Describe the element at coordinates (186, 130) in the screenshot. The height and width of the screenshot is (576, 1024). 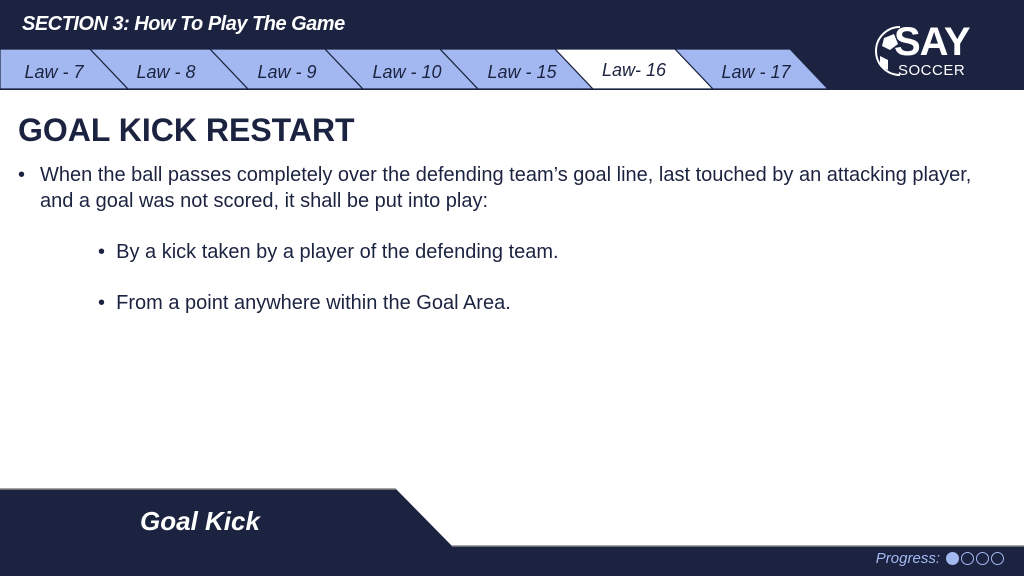
I see `page-title: GOAL KICK RESTART` at that location.